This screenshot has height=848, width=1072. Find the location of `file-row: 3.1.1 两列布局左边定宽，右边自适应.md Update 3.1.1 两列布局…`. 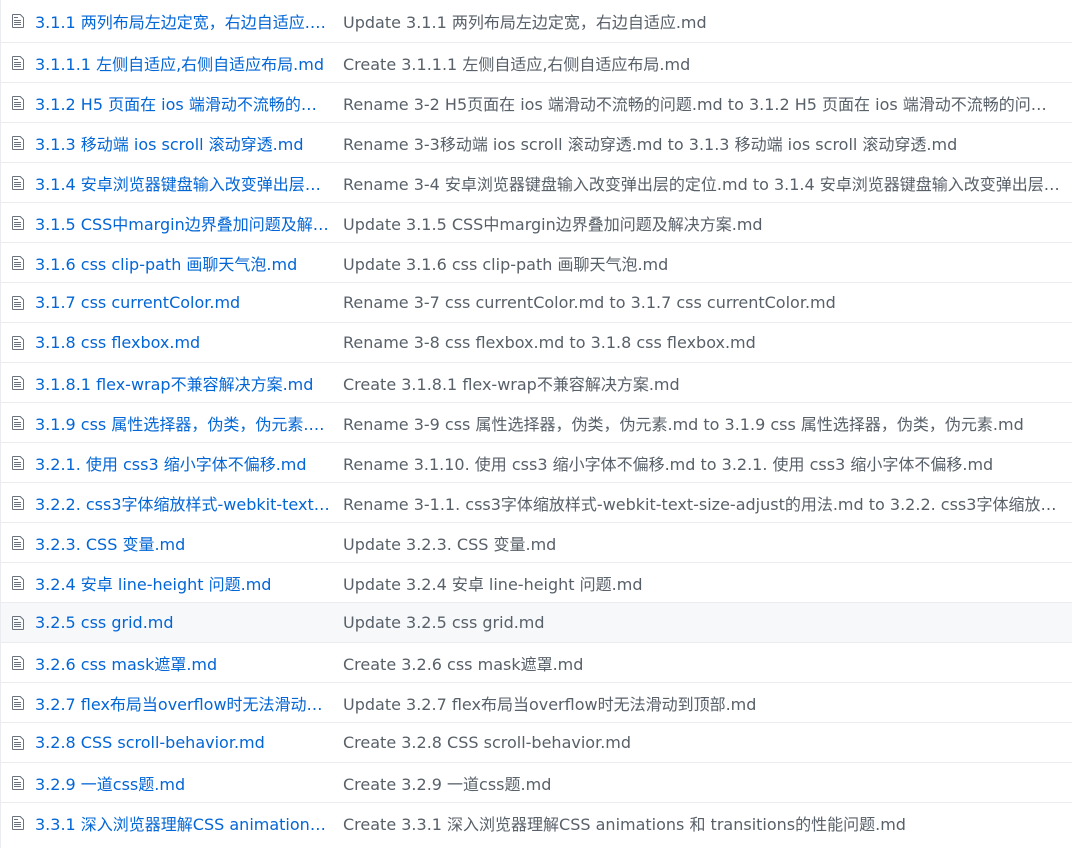

file-row: 3.1.1 两列布局左边定宽，右边自适应.md Update 3.1.1 两列布局… is located at coordinates (536, 21).